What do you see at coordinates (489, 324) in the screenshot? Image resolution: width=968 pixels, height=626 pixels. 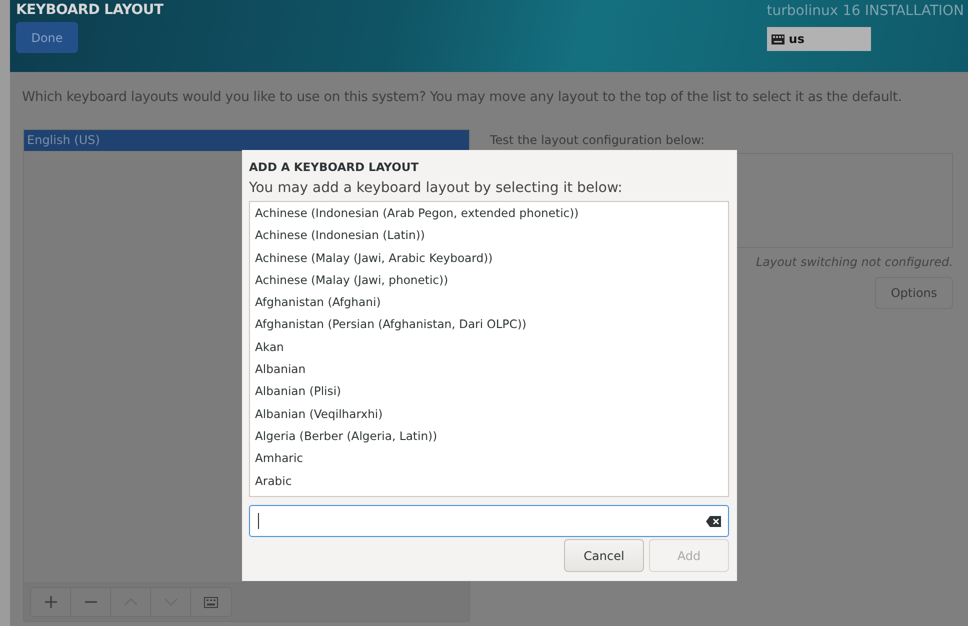 I see `layout-option: Afghanistan (Persian (Afghanistan, Dari OLPC))` at bounding box center [489, 324].